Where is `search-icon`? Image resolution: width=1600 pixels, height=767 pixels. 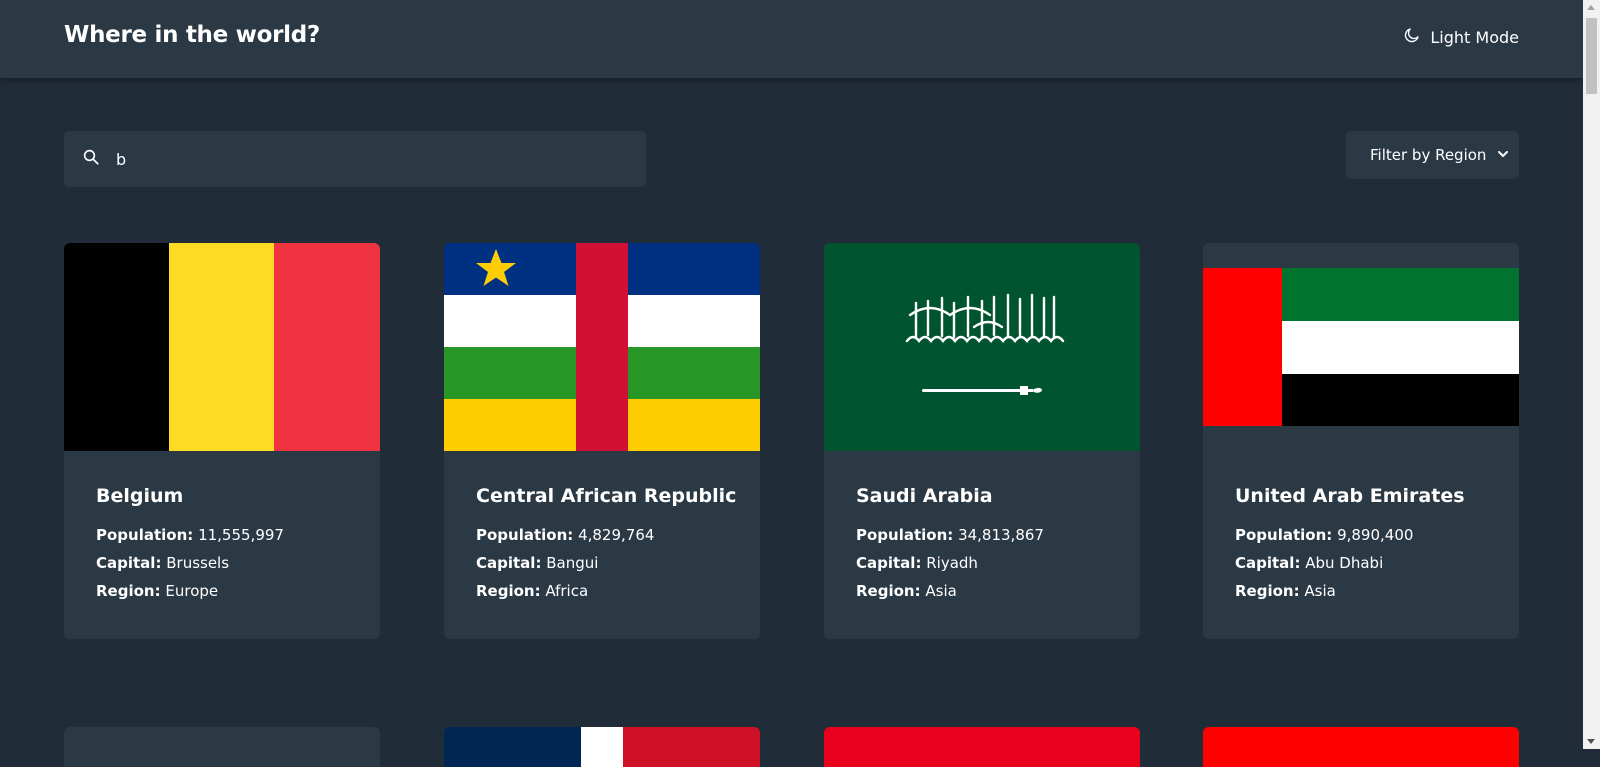 search-icon is located at coordinates (91, 159).